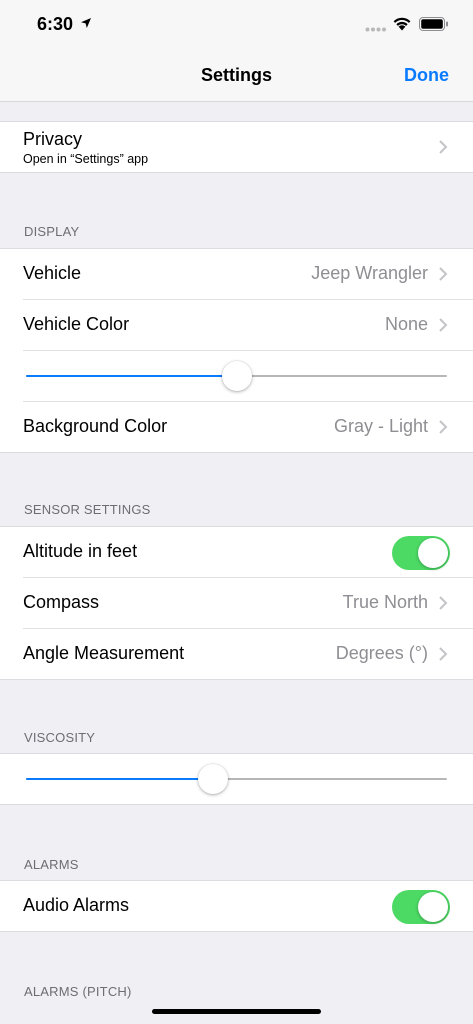  I want to click on viscosity-group, so click(236, 779).